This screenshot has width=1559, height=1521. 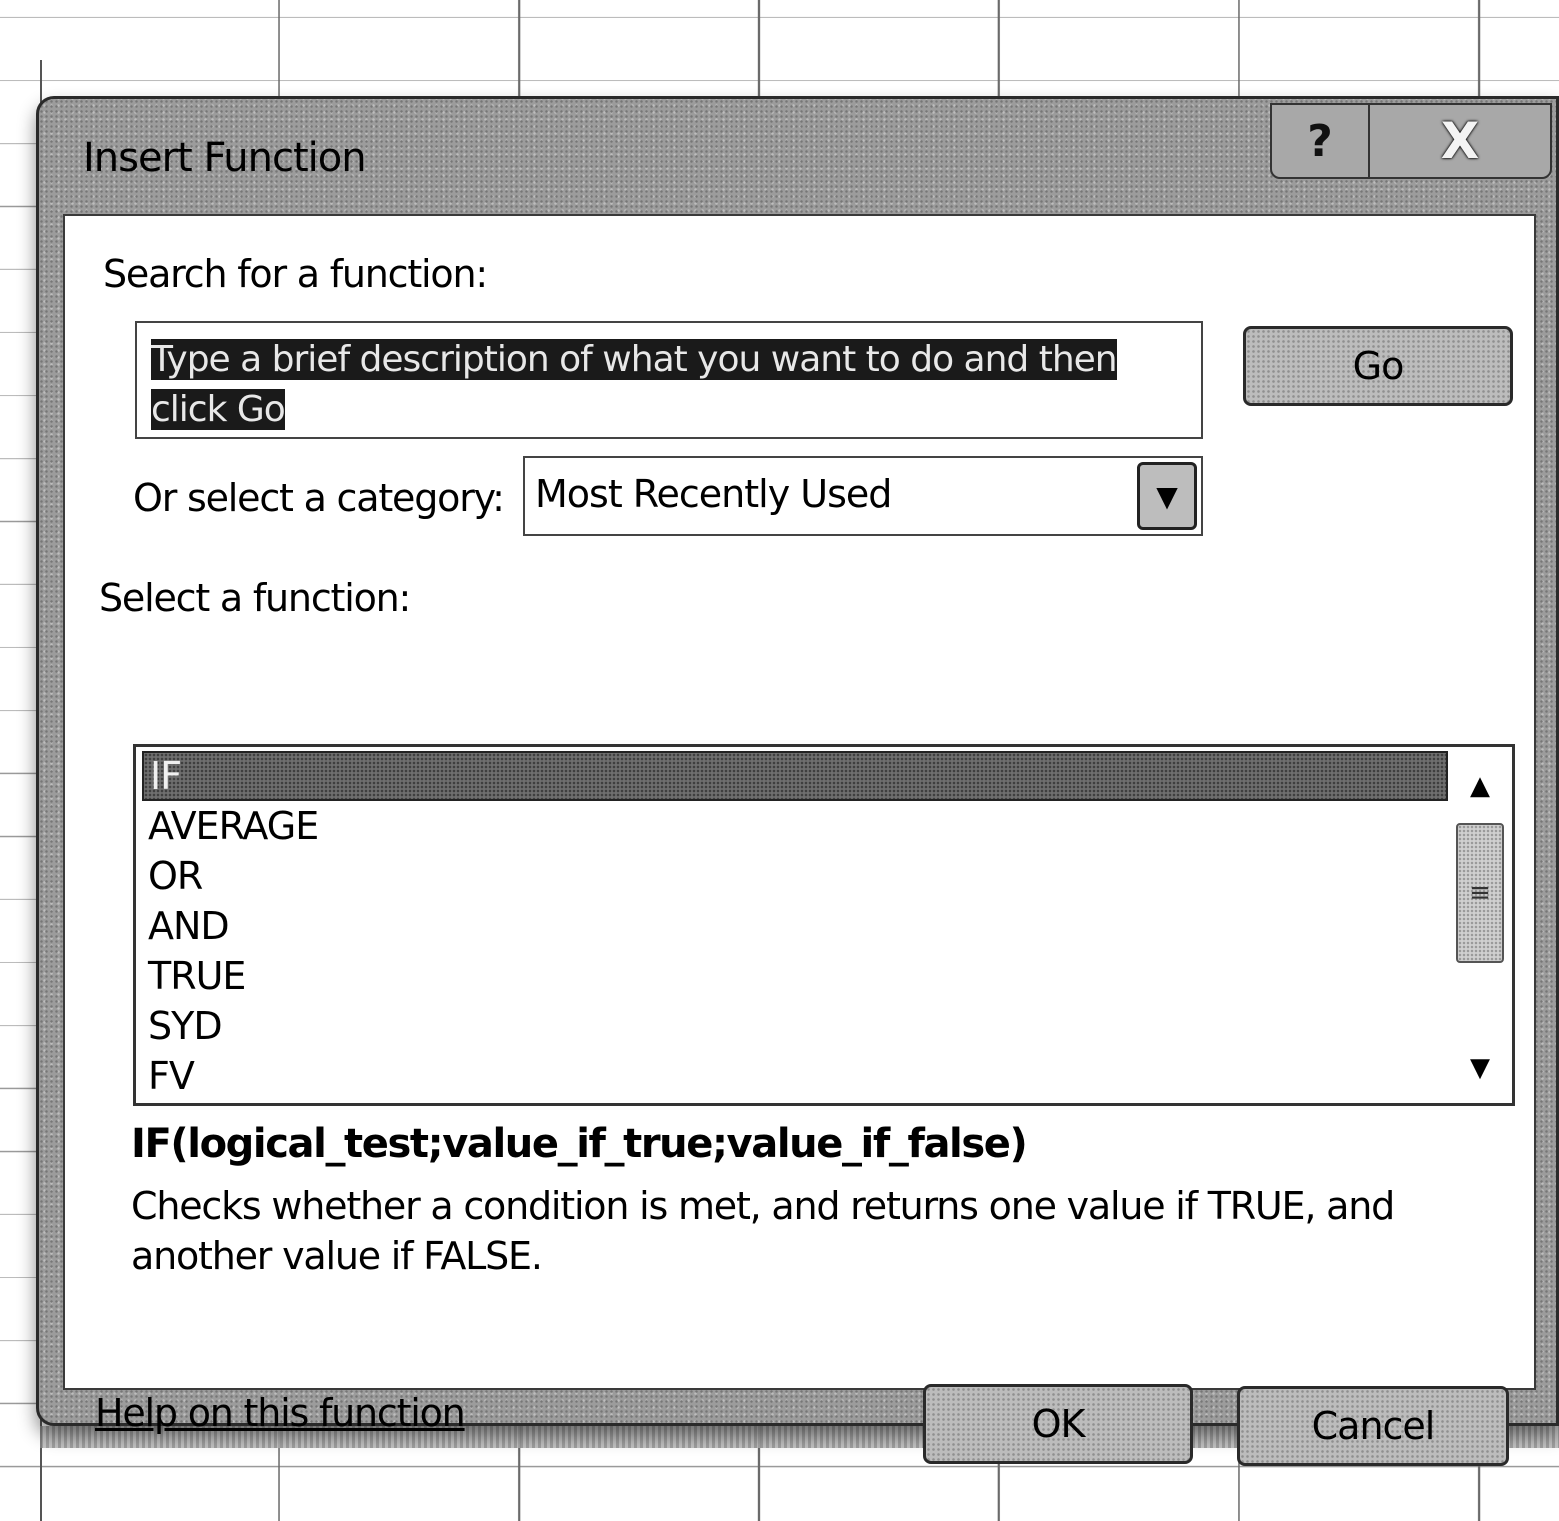 What do you see at coordinates (280, 1413) in the screenshot?
I see `help-on-function-link: Help on this function` at bounding box center [280, 1413].